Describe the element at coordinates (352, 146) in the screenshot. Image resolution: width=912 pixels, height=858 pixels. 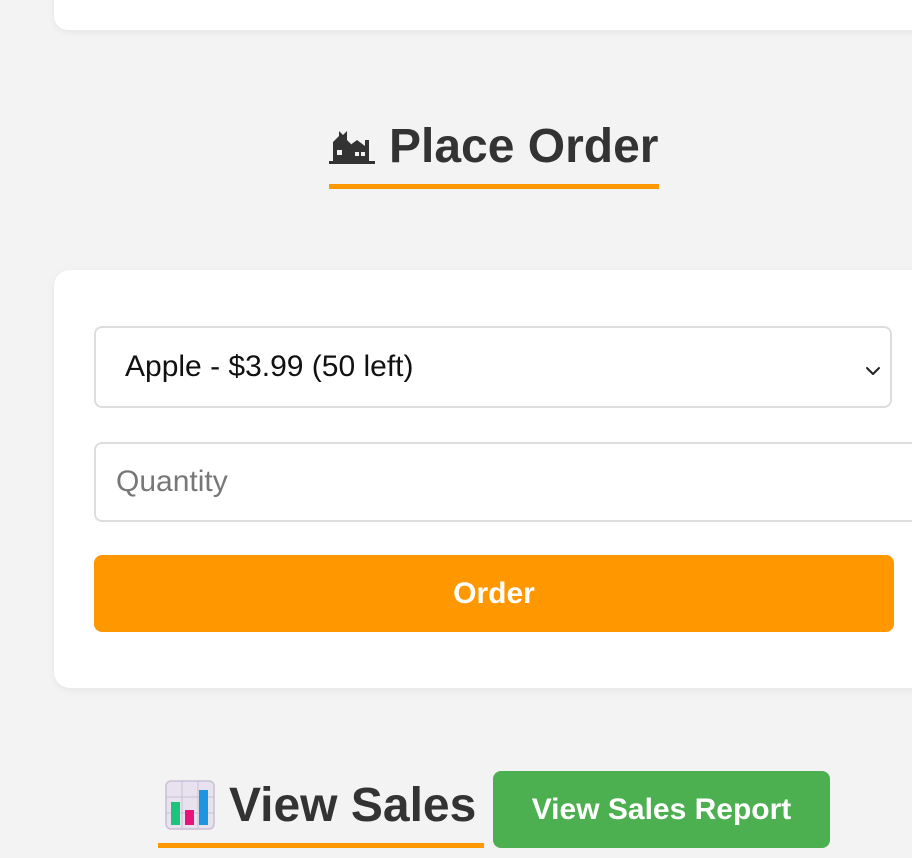
I see `cat-icon` at that location.